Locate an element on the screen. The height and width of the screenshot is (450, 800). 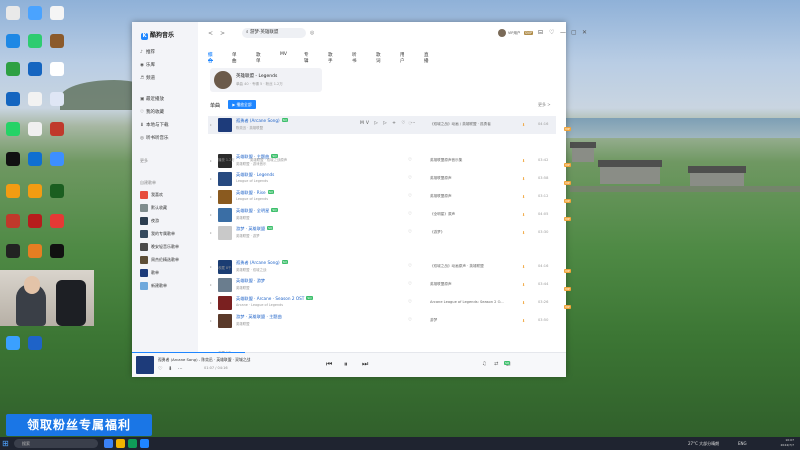
taskbar-clock: 10:07 2024/7/7 is located at coordinates (780, 443).